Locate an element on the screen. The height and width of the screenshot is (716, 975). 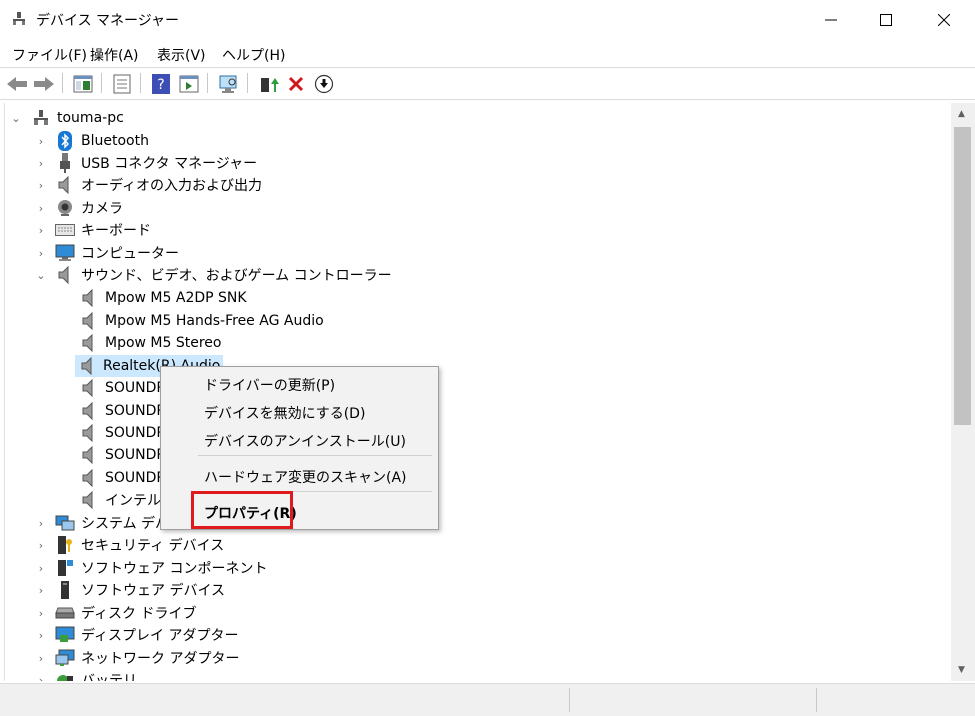
tree-item-computer: › コンピューター is located at coordinates (92, 253).